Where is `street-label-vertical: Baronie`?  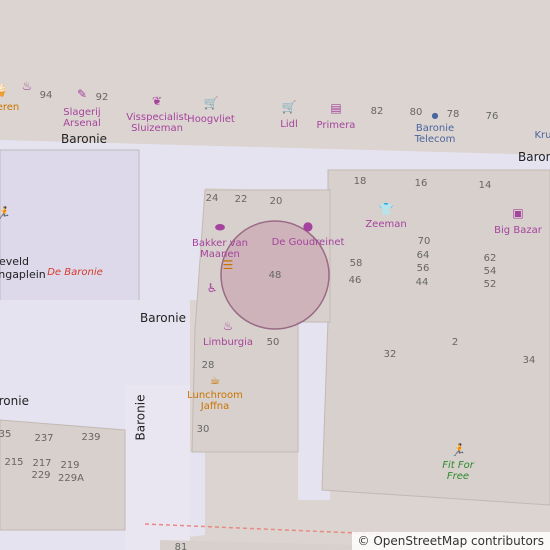
street-label-vertical: Baronie is located at coordinates (140, 417).